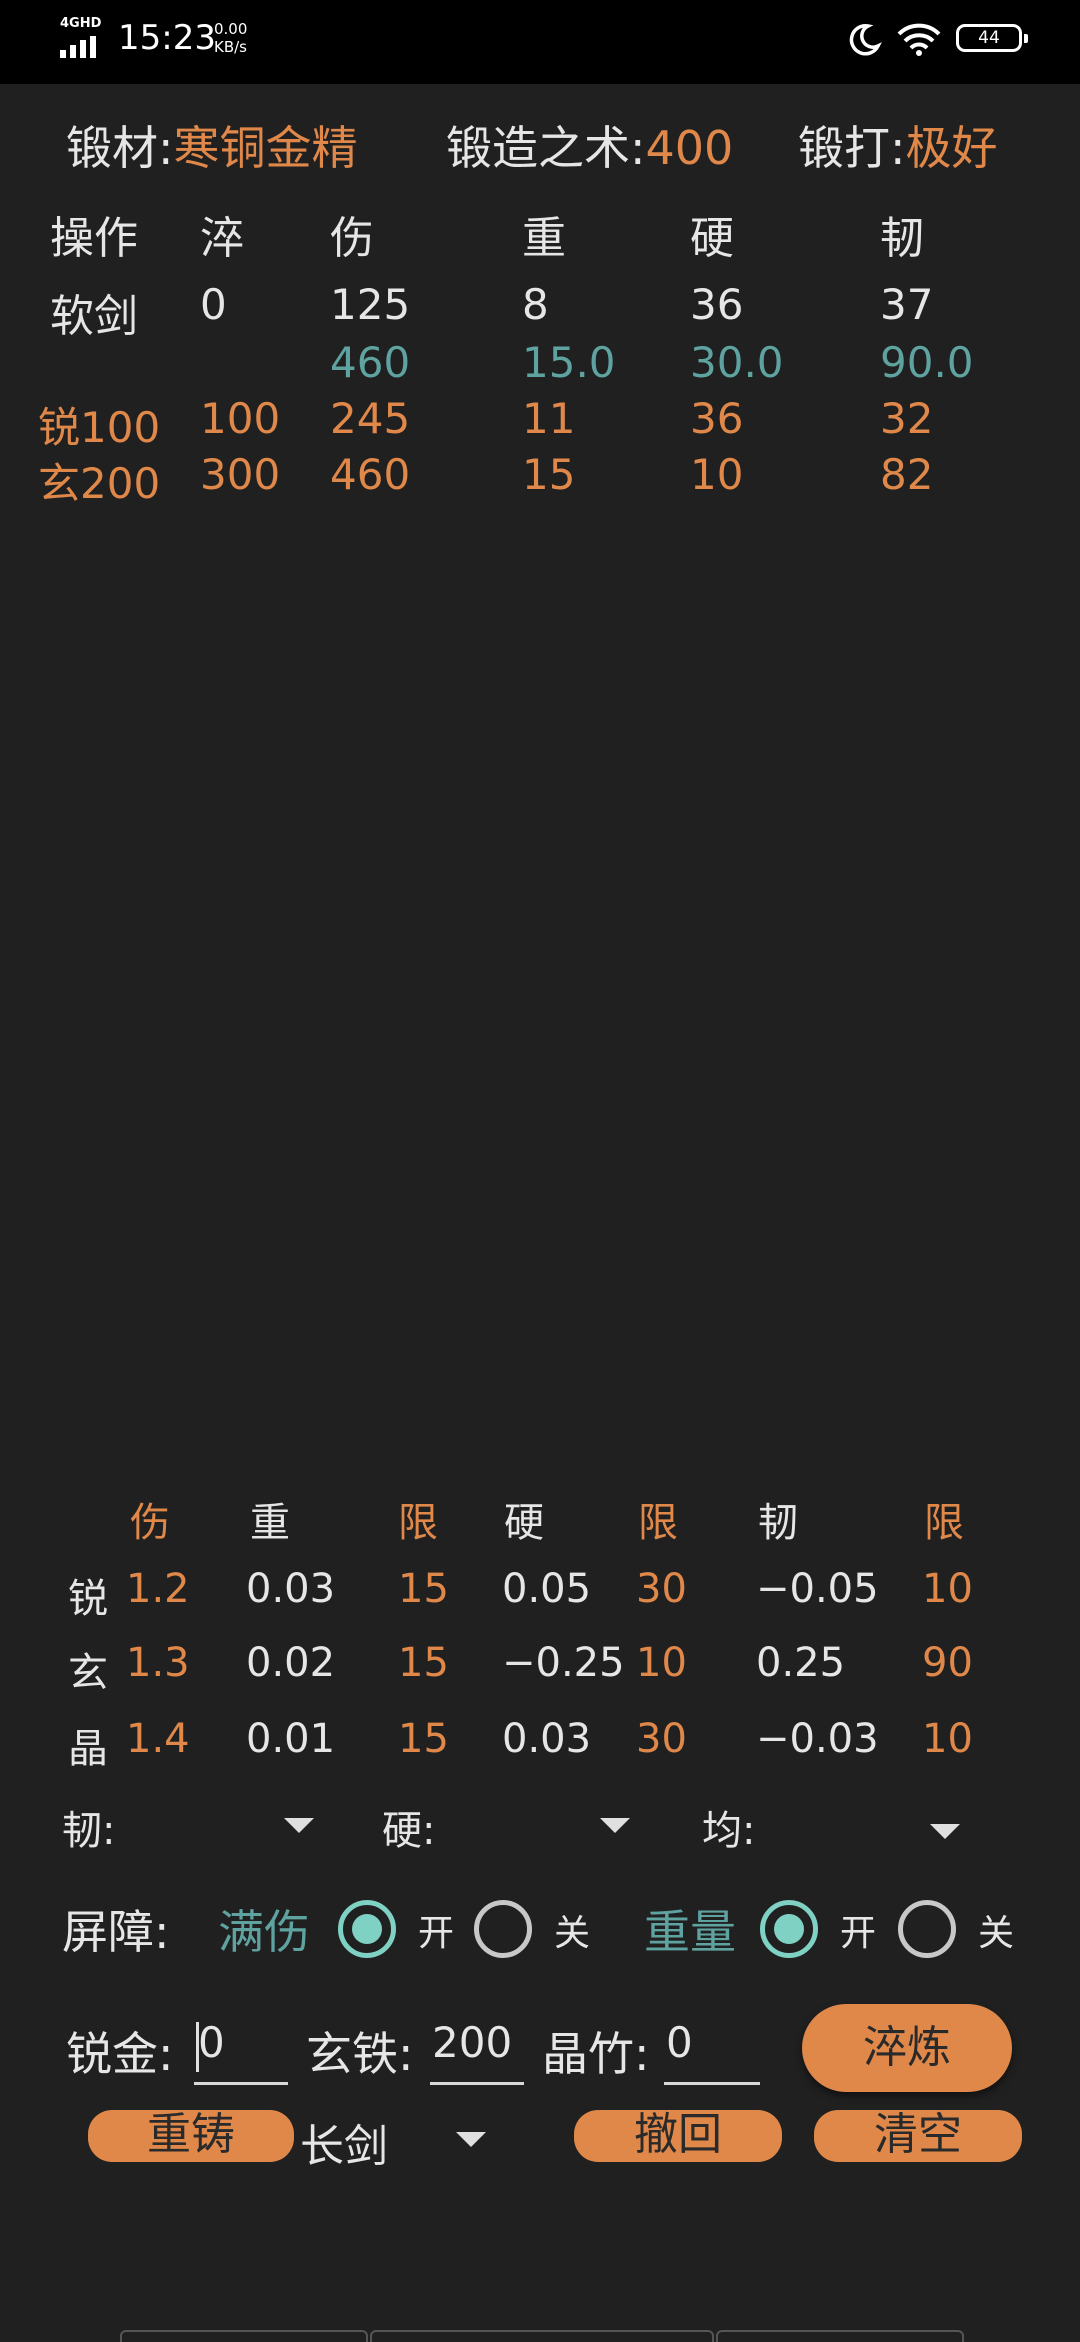 Image resolution: width=1080 pixels, height=2342 pixels. Describe the element at coordinates (596, 2054) in the screenshot. I see `jing-label: 晶竹:` at that location.